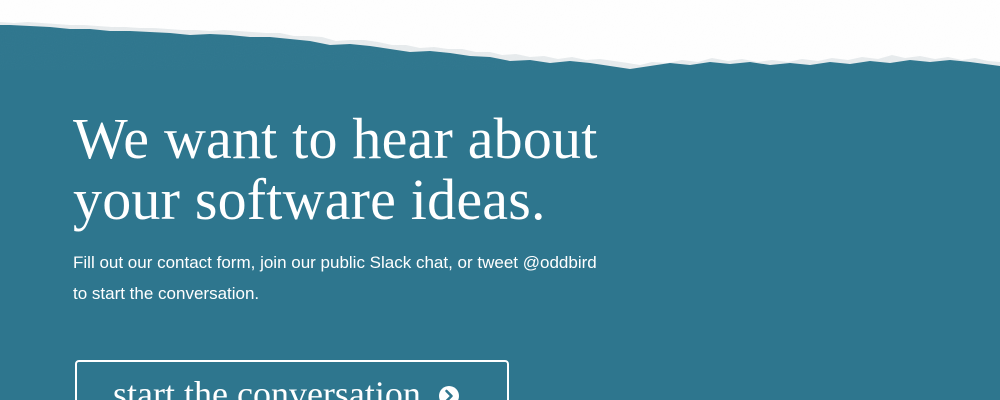 The width and height of the screenshot is (1000, 400). I want to click on chevron-right-circle-icon, so click(448, 393).